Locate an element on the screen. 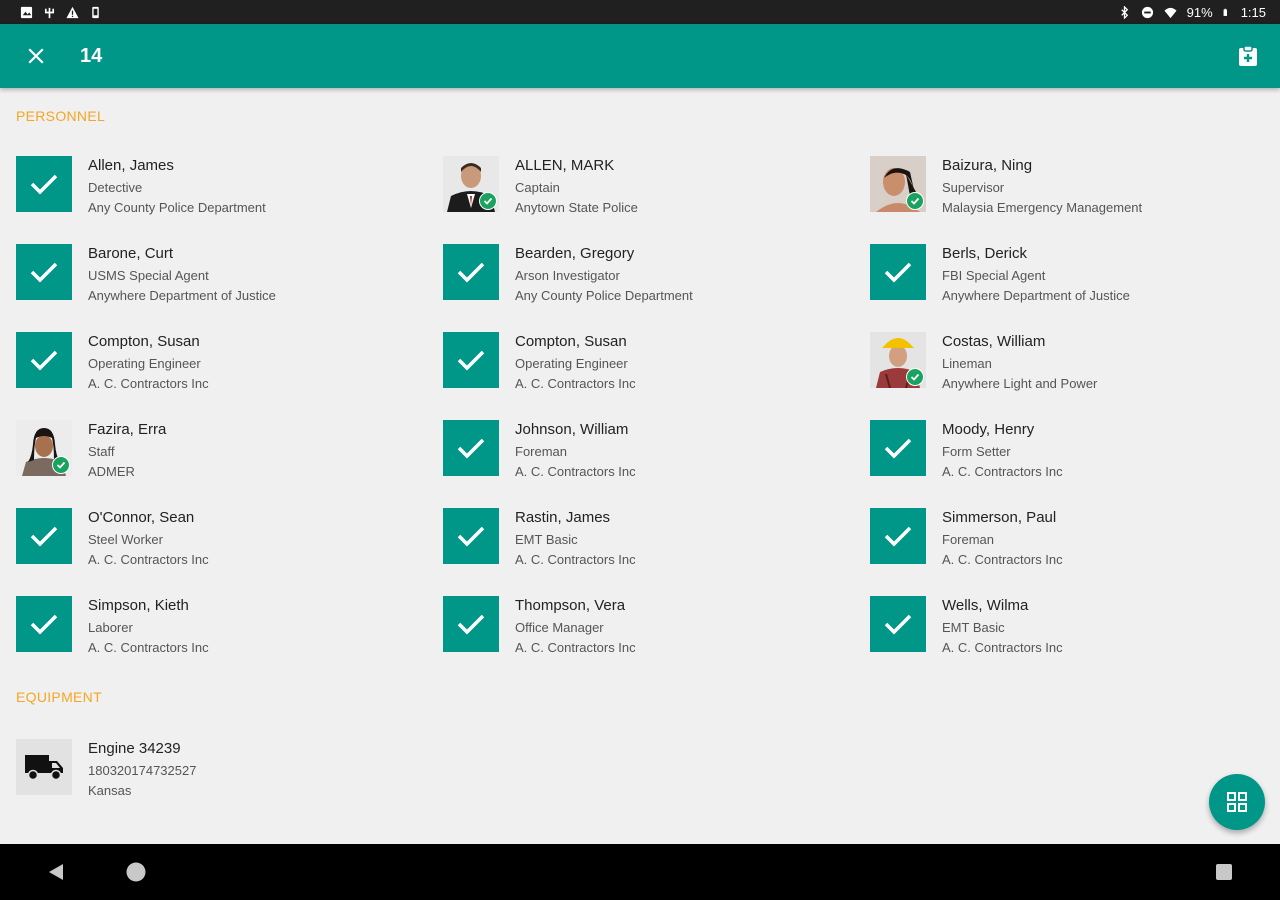 This screenshot has height=900, width=1280. personnel-org: Malaysia Emergency Management is located at coordinates (1042, 207).